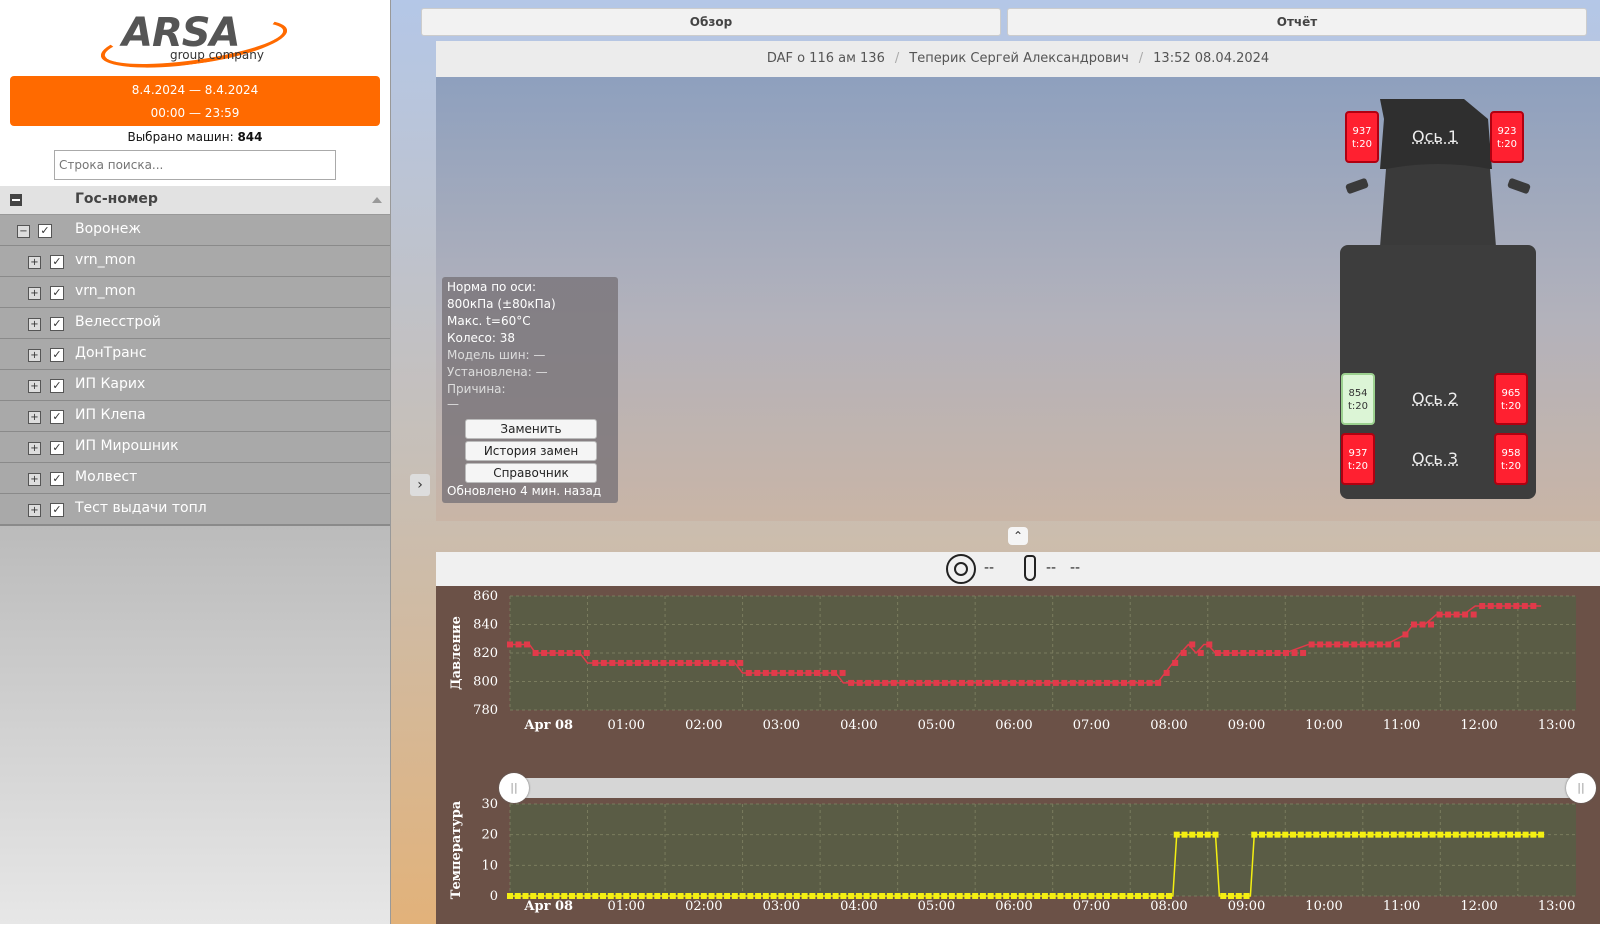  What do you see at coordinates (195, 101) in the screenshot?
I see `date-range-picker: 8.4.2024 — 8.4.2024 00:00 — 23:59` at bounding box center [195, 101].